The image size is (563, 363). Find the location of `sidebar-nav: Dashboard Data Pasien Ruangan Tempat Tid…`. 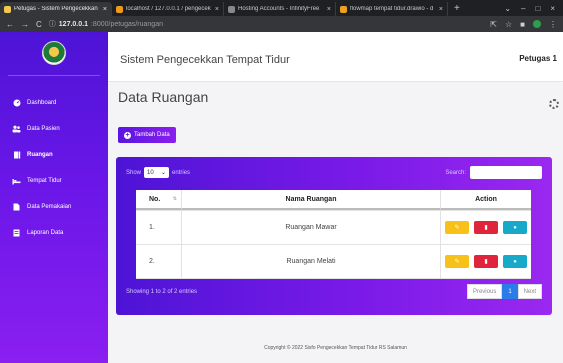

sidebar-nav: Dashboard Data Pasien Ruangan Tempat Tid… is located at coordinates (54, 168).